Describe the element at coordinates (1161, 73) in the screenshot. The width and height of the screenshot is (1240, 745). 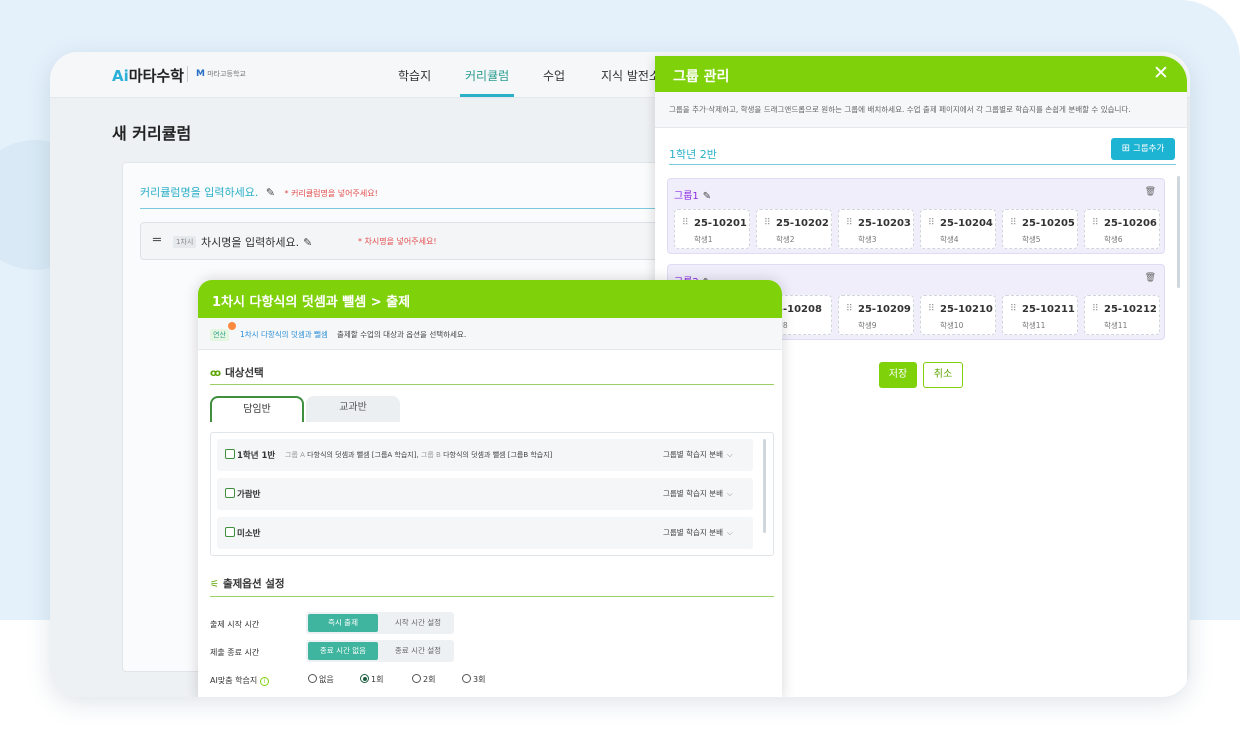
I see `close-icon: ✕` at that location.